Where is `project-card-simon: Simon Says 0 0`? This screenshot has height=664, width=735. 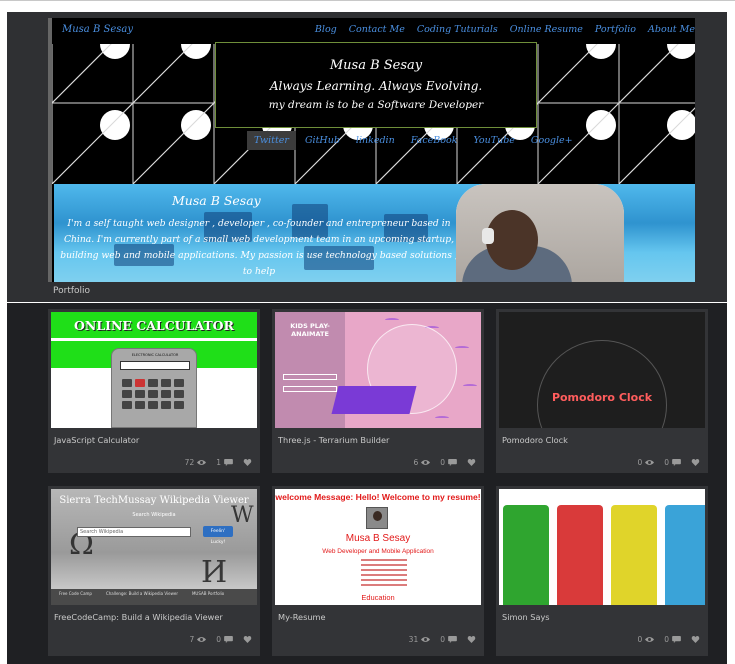
project-card-simon: Simon Says 0 0 is located at coordinates (602, 571).